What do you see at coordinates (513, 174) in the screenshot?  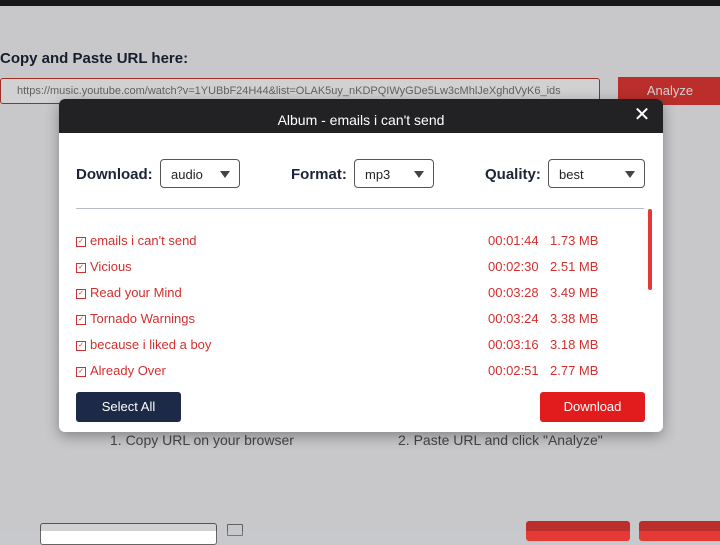 I see `quality-label: Quality:` at bounding box center [513, 174].